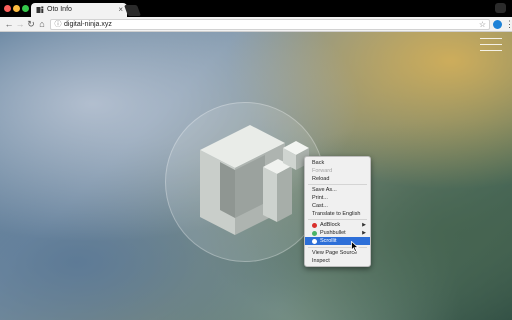 The width and height of the screenshot is (512, 320). I want to click on tab-active: Oto Info ×, so click(79, 10).